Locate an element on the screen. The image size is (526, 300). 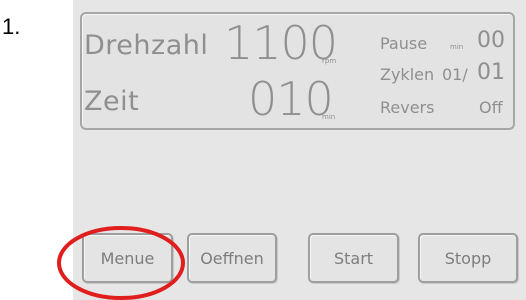
start-button: Start is located at coordinates (353, 258).